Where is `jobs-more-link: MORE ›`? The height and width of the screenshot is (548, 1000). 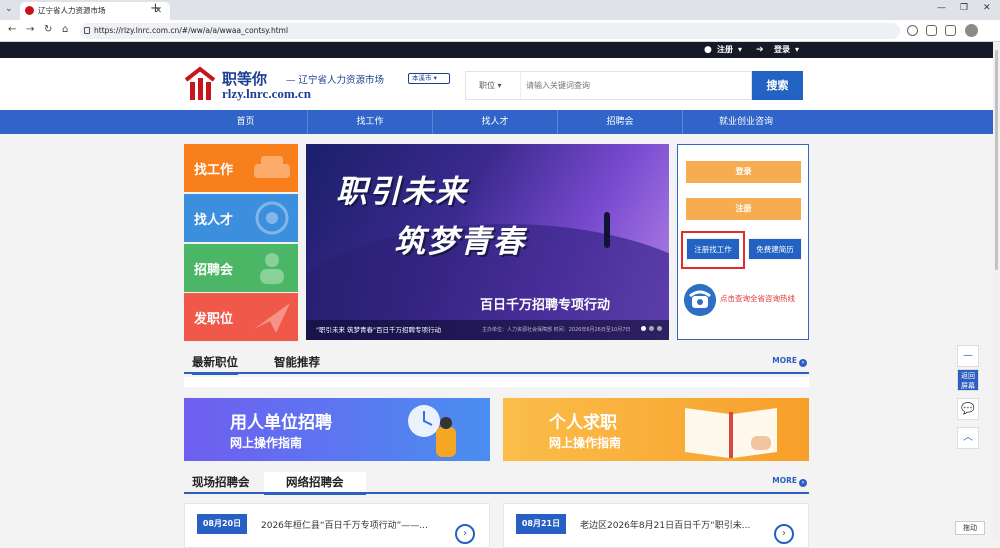
jobs-more-link: MORE › is located at coordinates (789, 361).